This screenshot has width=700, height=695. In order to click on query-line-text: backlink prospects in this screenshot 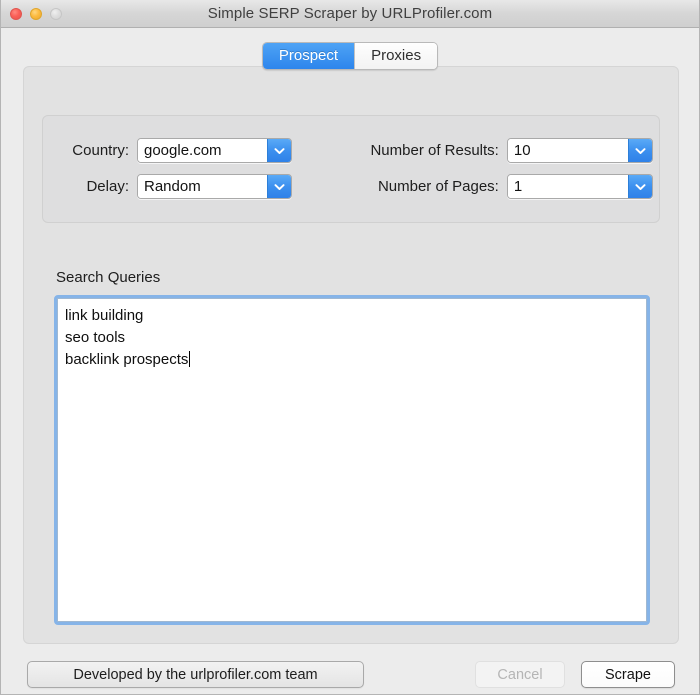, I will do `click(127, 359)`.